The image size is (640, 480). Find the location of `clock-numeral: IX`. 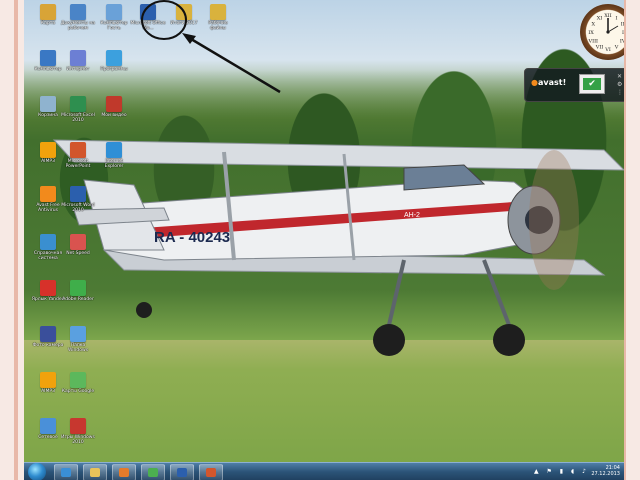

clock-numeral: IX is located at coordinates (591, 33).